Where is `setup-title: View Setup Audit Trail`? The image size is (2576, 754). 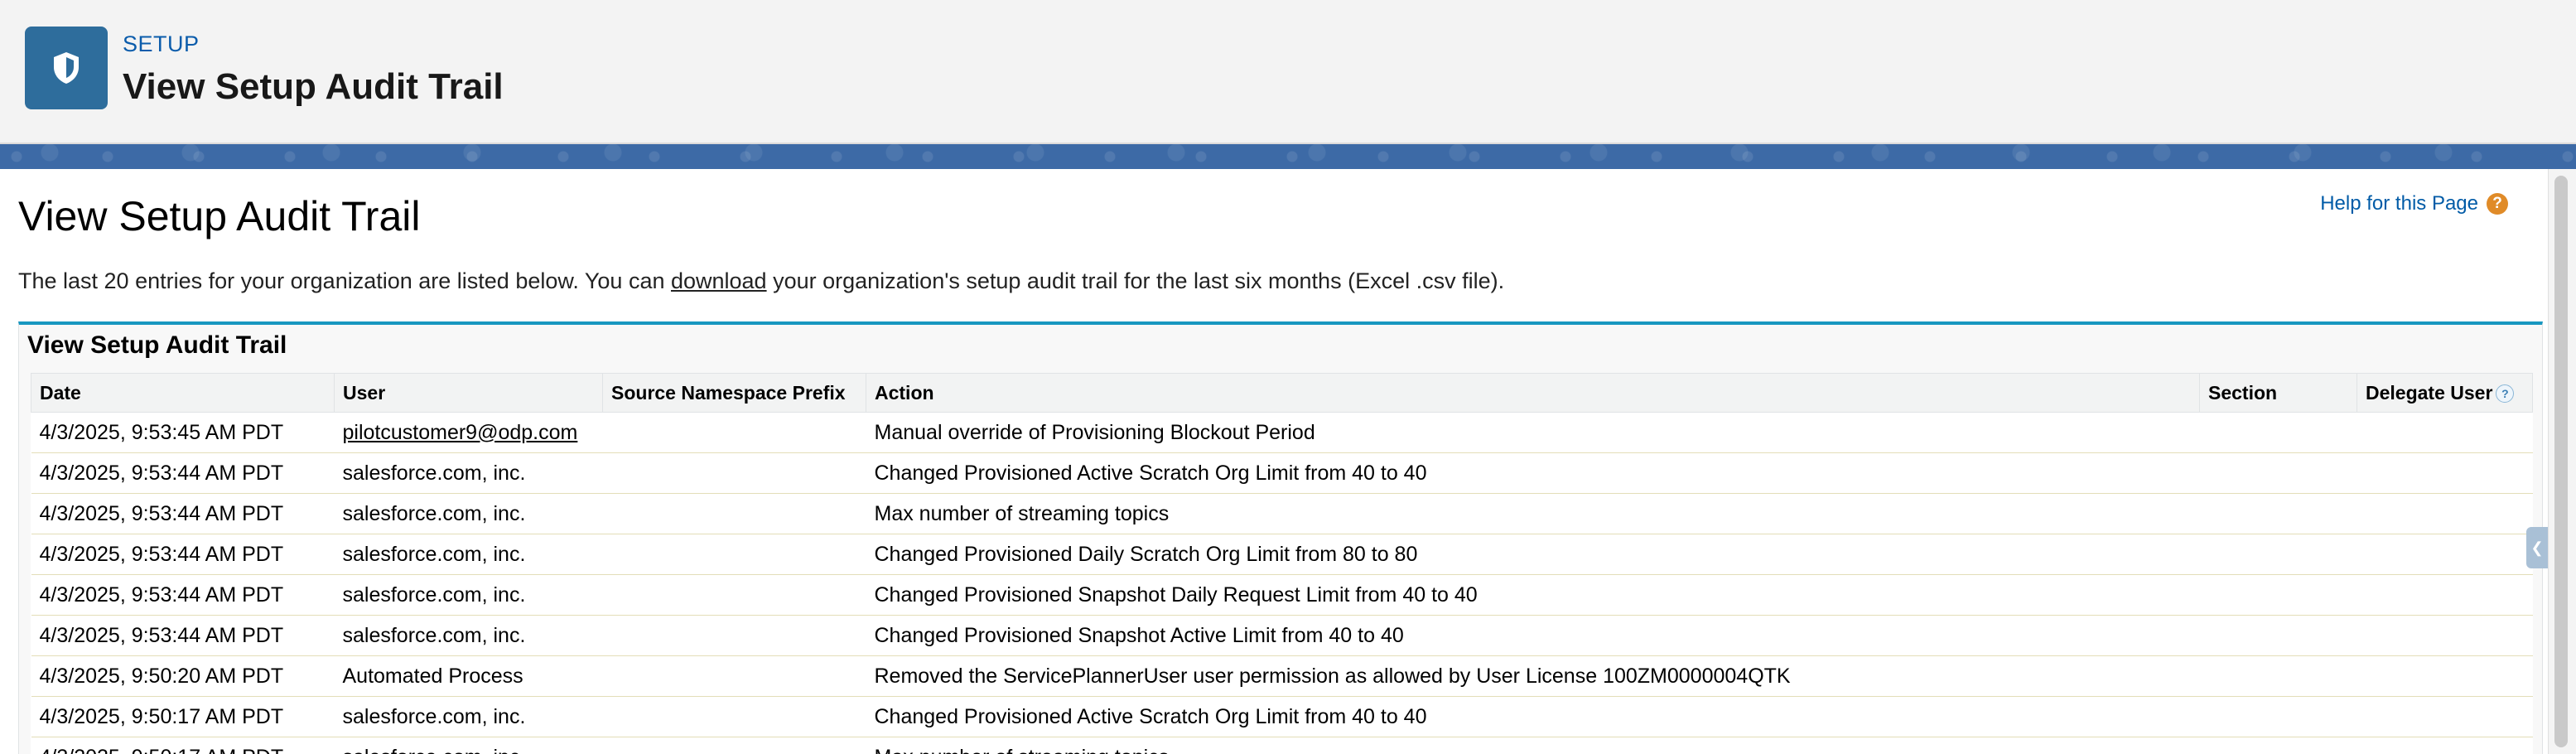
setup-title: View Setup Audit Trail is located at coordinates (313, 86).